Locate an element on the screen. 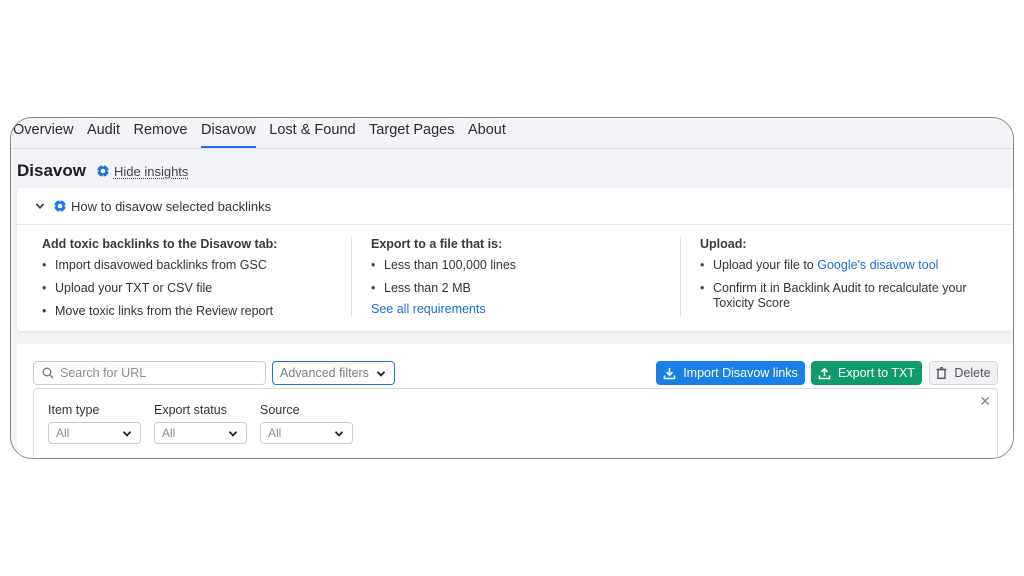 The height and width of the screenshot is (576, 1024). filter-label: Source is located at coordinates (280, 410).